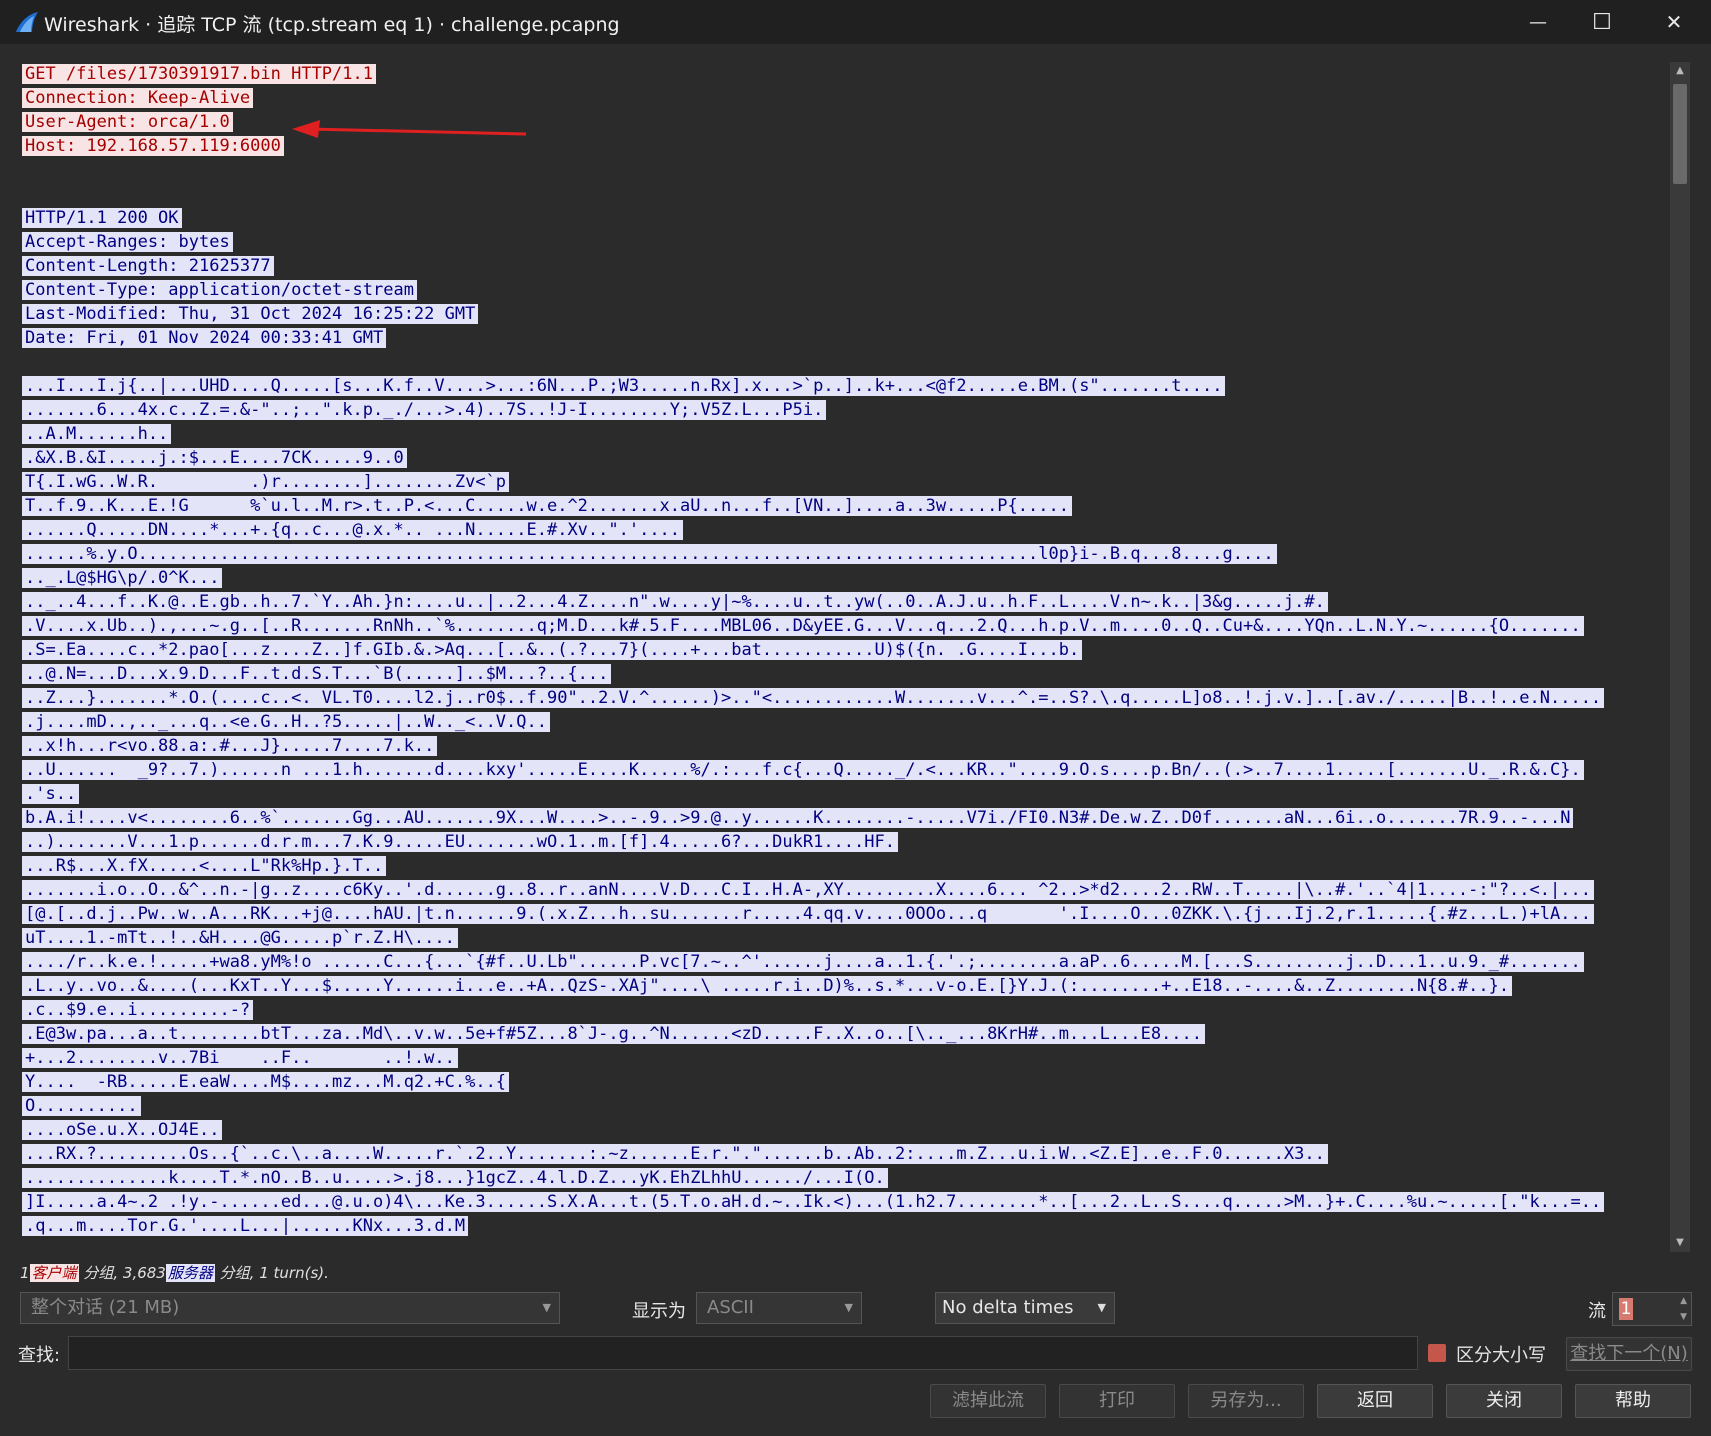 Image resolution: width=1711 pixels, height=1436 pixels. I want to click on find-next-button: 查找下一个(N), so click(1629, 1354).